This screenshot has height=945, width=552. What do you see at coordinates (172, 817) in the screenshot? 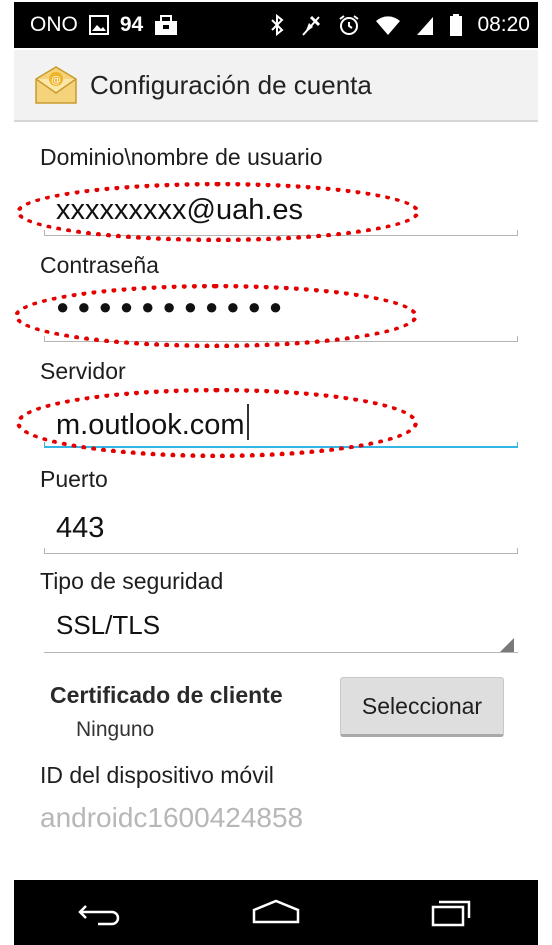
I see `device-id-value: androidc1600424858` at bounding box center [172, 817].